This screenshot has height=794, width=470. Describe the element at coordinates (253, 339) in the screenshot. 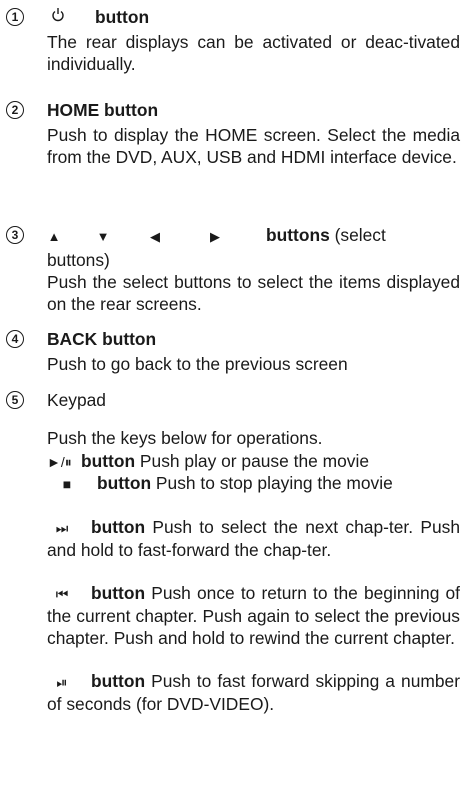

I see `item-heading: BACK button` at that location.